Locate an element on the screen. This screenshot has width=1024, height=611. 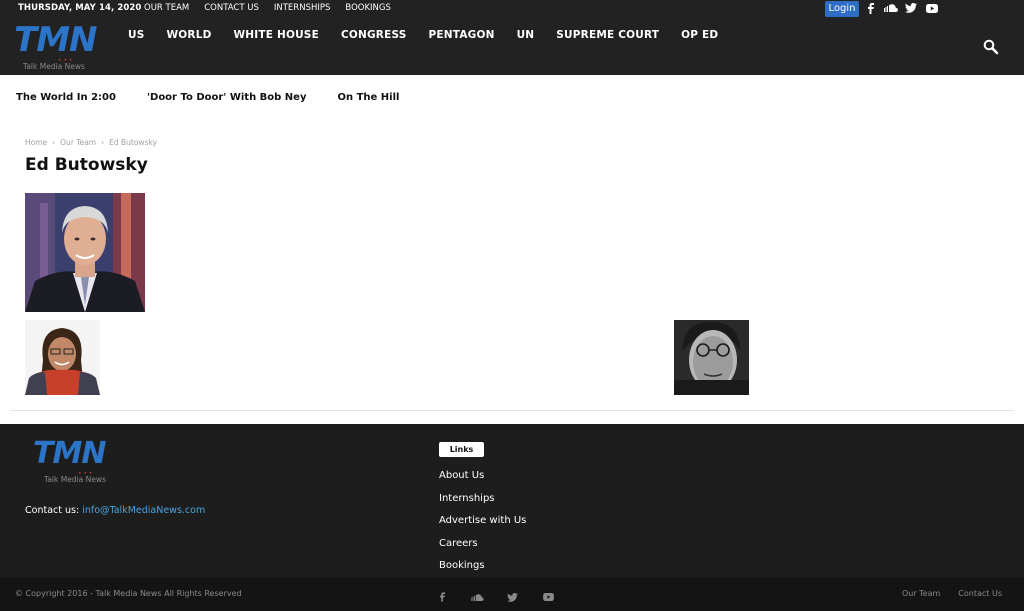
nav-item-op-ed: OP ED is located at coordinates (699, 35).